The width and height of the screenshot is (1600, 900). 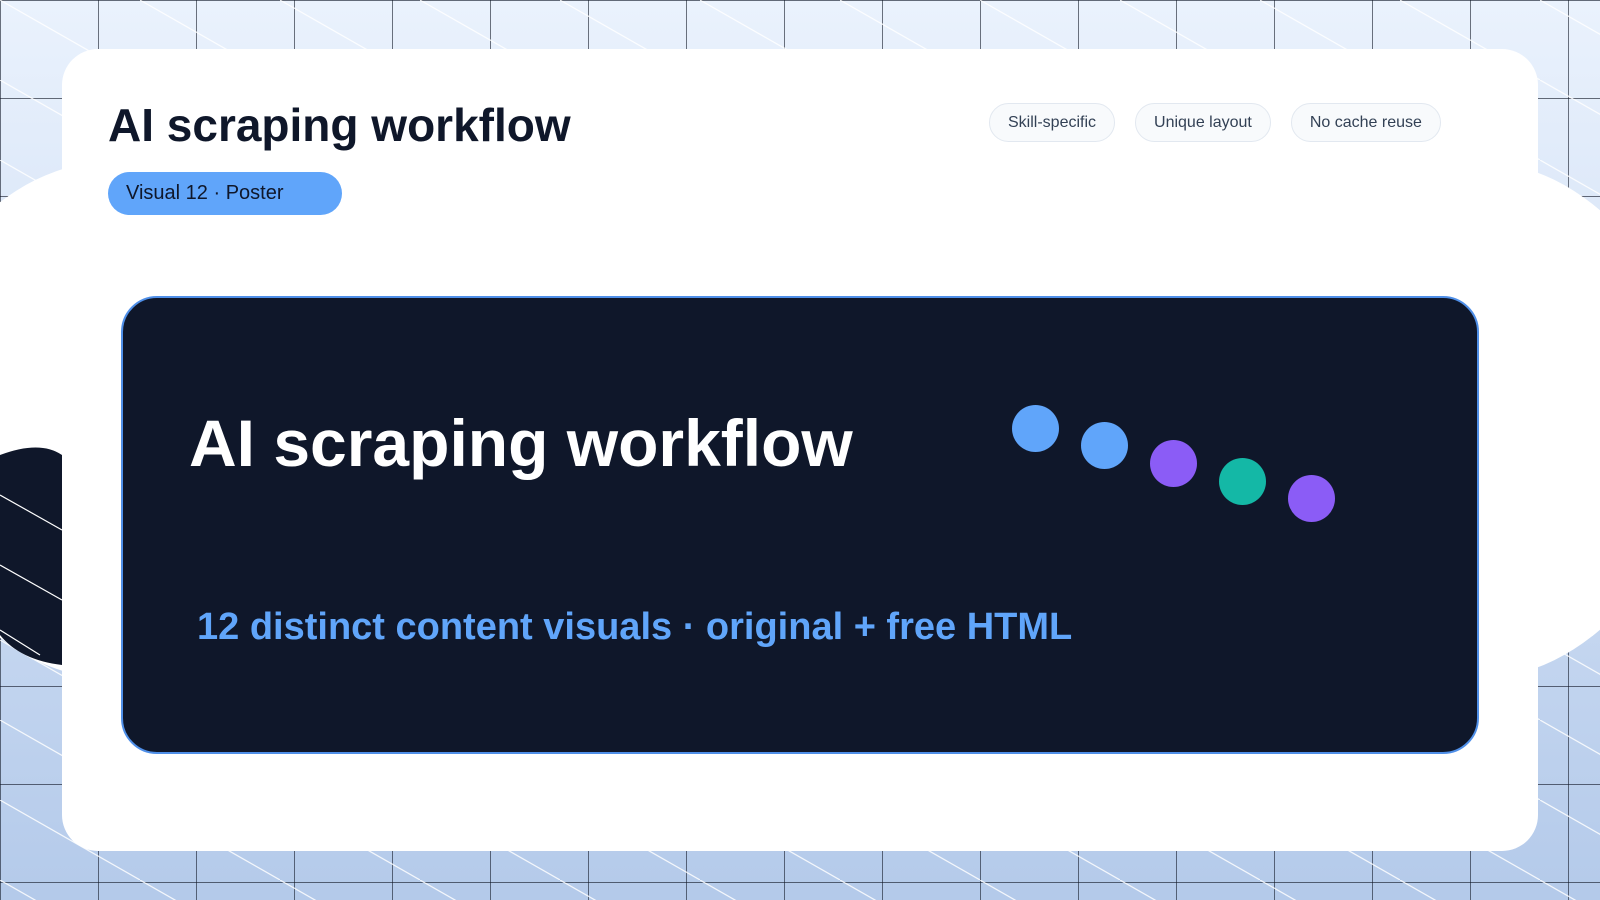 I want to click on tag-unique-layout: Unique layout, so click(x=1203, y=122).